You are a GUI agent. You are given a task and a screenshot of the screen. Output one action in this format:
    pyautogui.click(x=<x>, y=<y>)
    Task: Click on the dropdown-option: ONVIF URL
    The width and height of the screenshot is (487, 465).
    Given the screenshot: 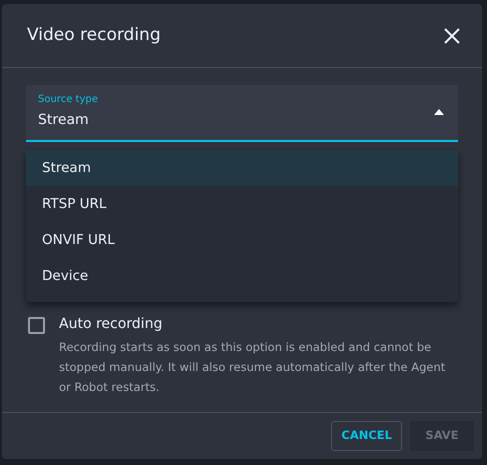 What is the action you would take?
    pyautogui.click(x=242, y=240)
    